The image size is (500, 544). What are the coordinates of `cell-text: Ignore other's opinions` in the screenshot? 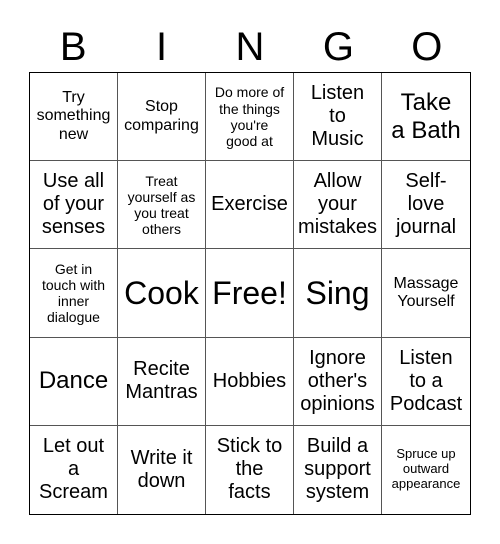 It's located at (337, 380).